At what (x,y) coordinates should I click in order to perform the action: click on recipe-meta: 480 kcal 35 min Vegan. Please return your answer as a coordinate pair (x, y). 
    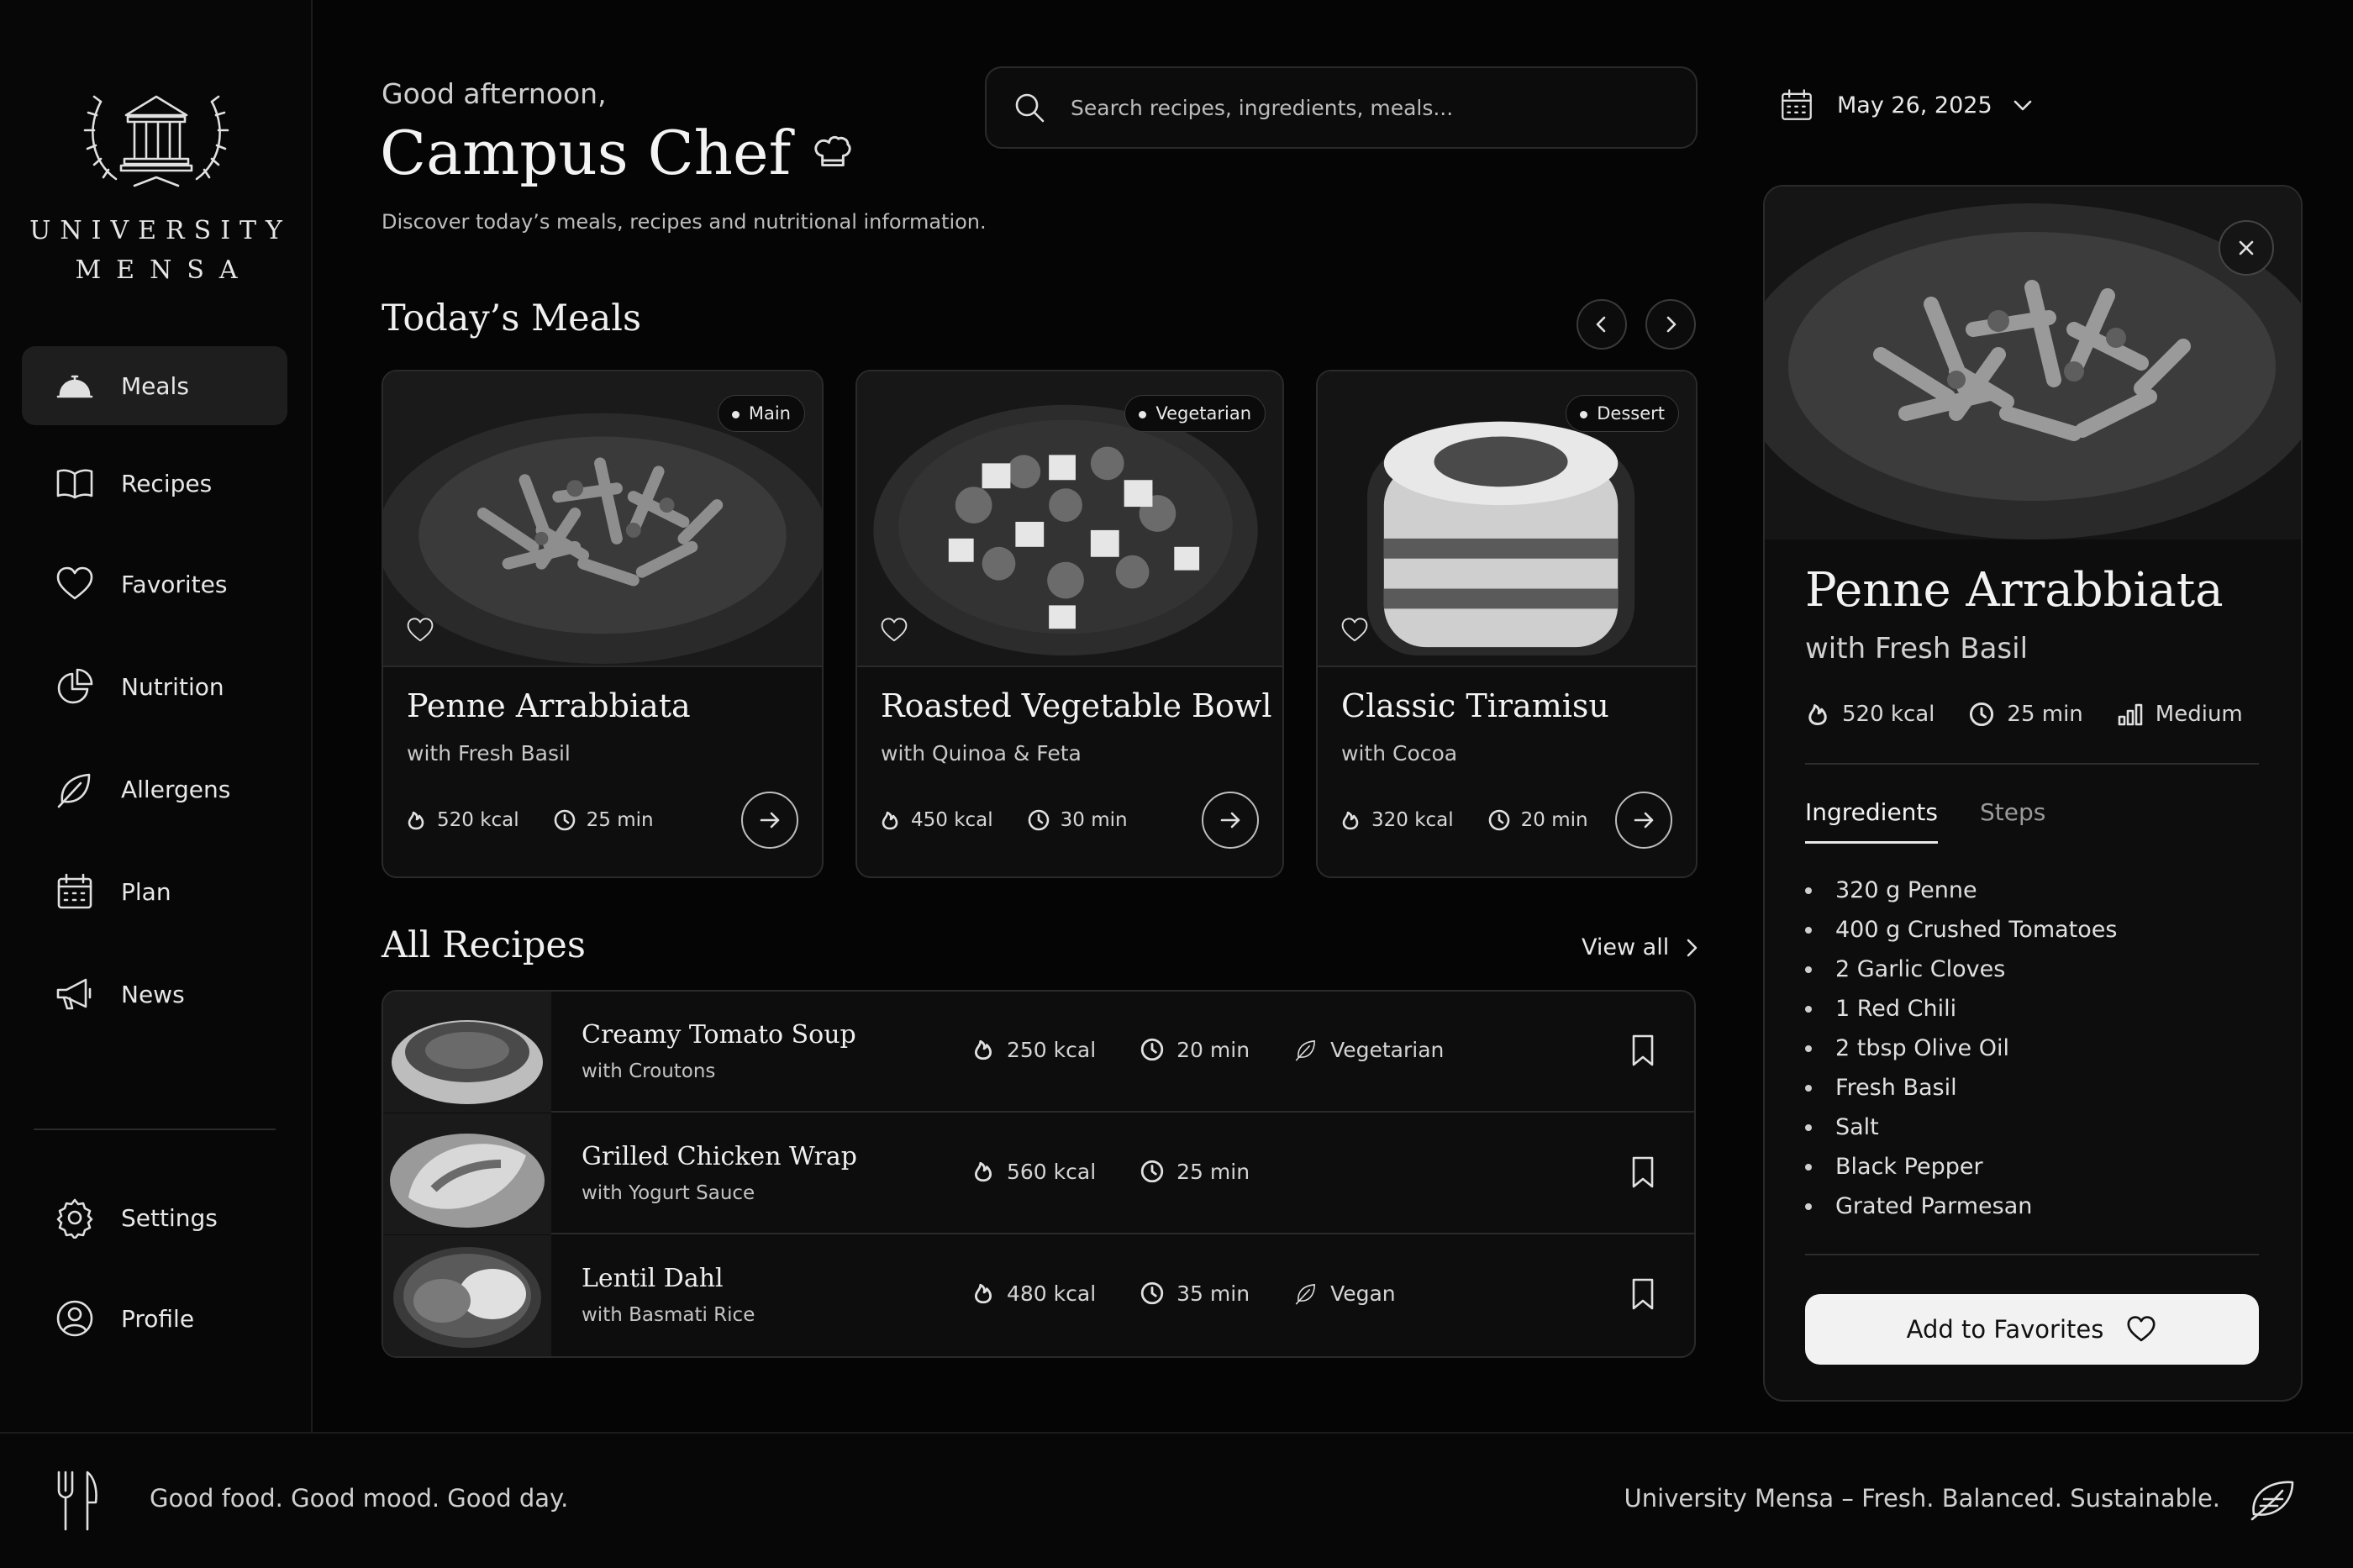
    Looking at the image, I should click on (1183, 1293).